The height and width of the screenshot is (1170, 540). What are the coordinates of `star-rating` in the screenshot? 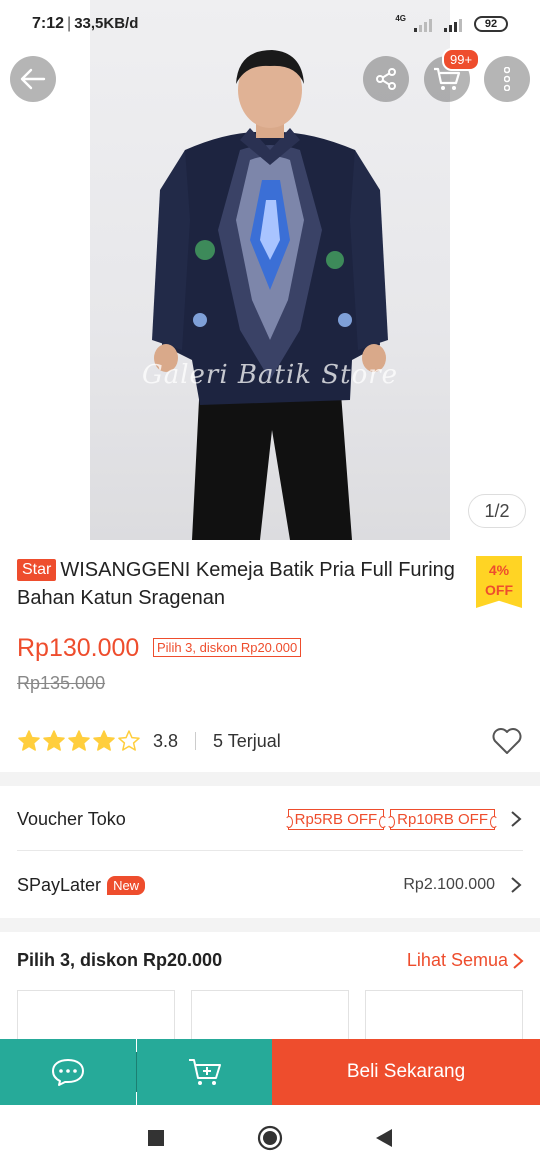 It's located at (79, 741).